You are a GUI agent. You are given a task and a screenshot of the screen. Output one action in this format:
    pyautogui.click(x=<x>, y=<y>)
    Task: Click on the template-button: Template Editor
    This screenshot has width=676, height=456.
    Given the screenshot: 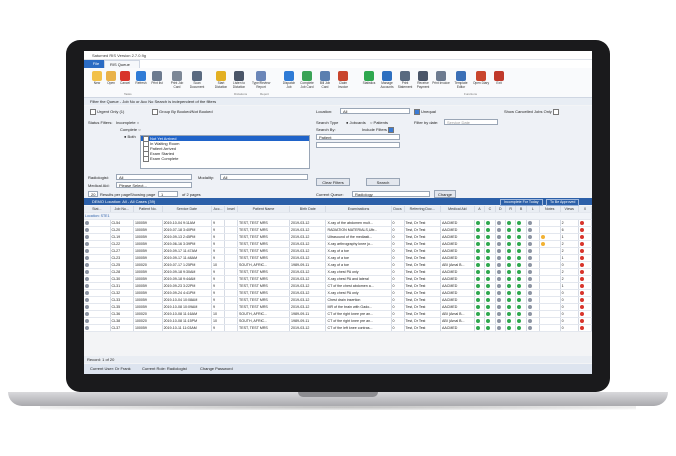 What is the action you would take?
    pyautogui.click(x=461, y=82)
    